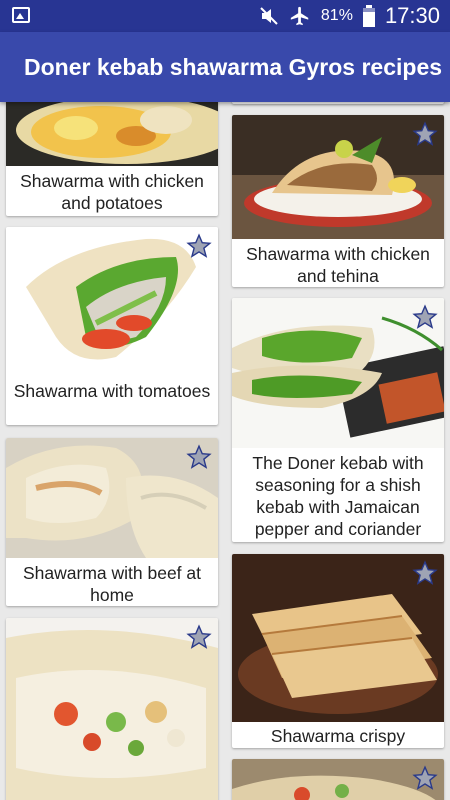 Image resolution: width=450 pixels, height=800 pixels. Describe the element at coordinates (225, 16) in the screenshot. I see `status-bar: 81% 17:30` at that location.